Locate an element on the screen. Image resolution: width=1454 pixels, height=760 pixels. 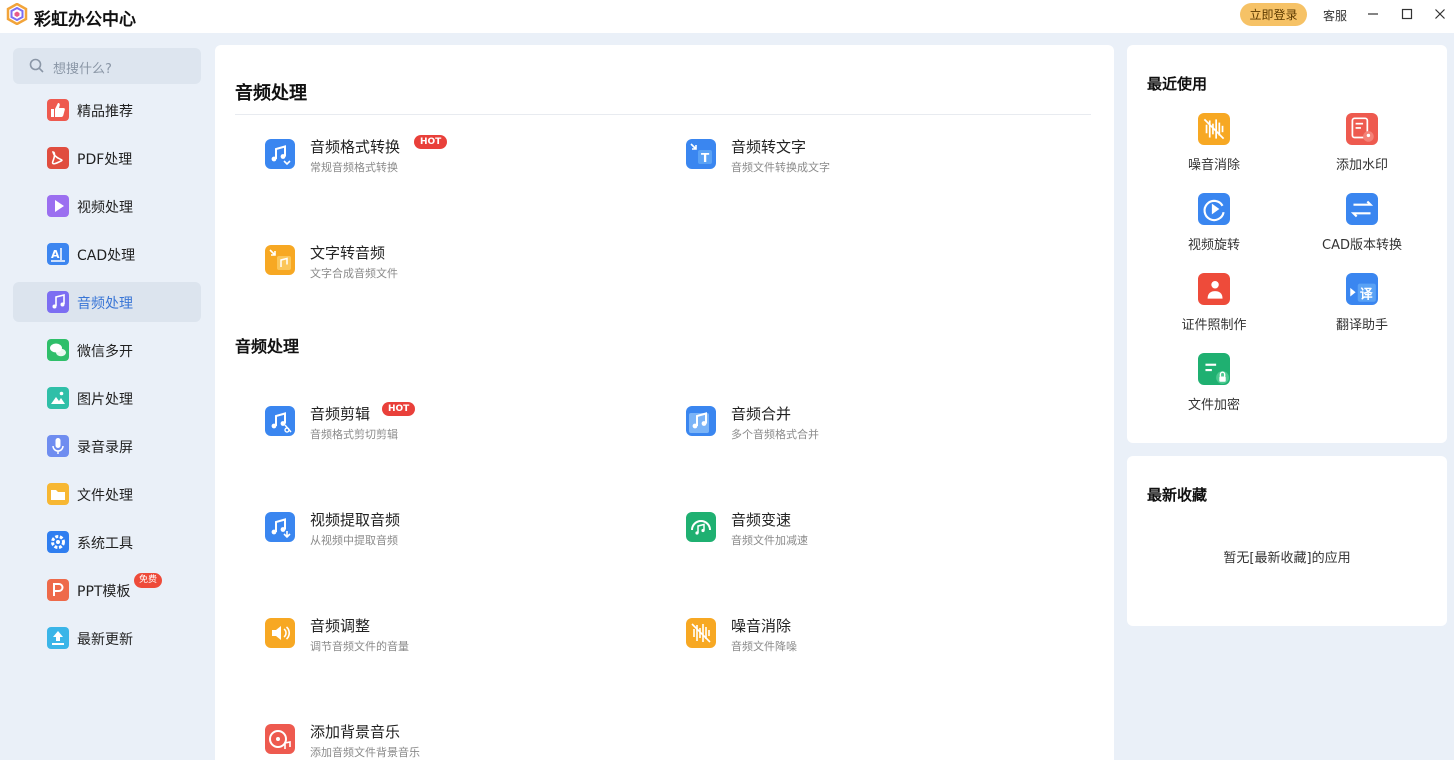
sidebar-item-label: 文件处理 is located at coordinates (105, 496).